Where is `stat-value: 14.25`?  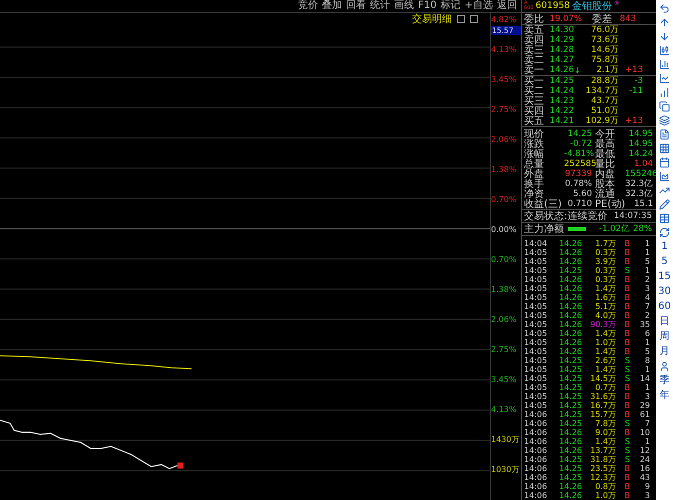 stat-value: 14.25 is located at coordinates (579, 134).